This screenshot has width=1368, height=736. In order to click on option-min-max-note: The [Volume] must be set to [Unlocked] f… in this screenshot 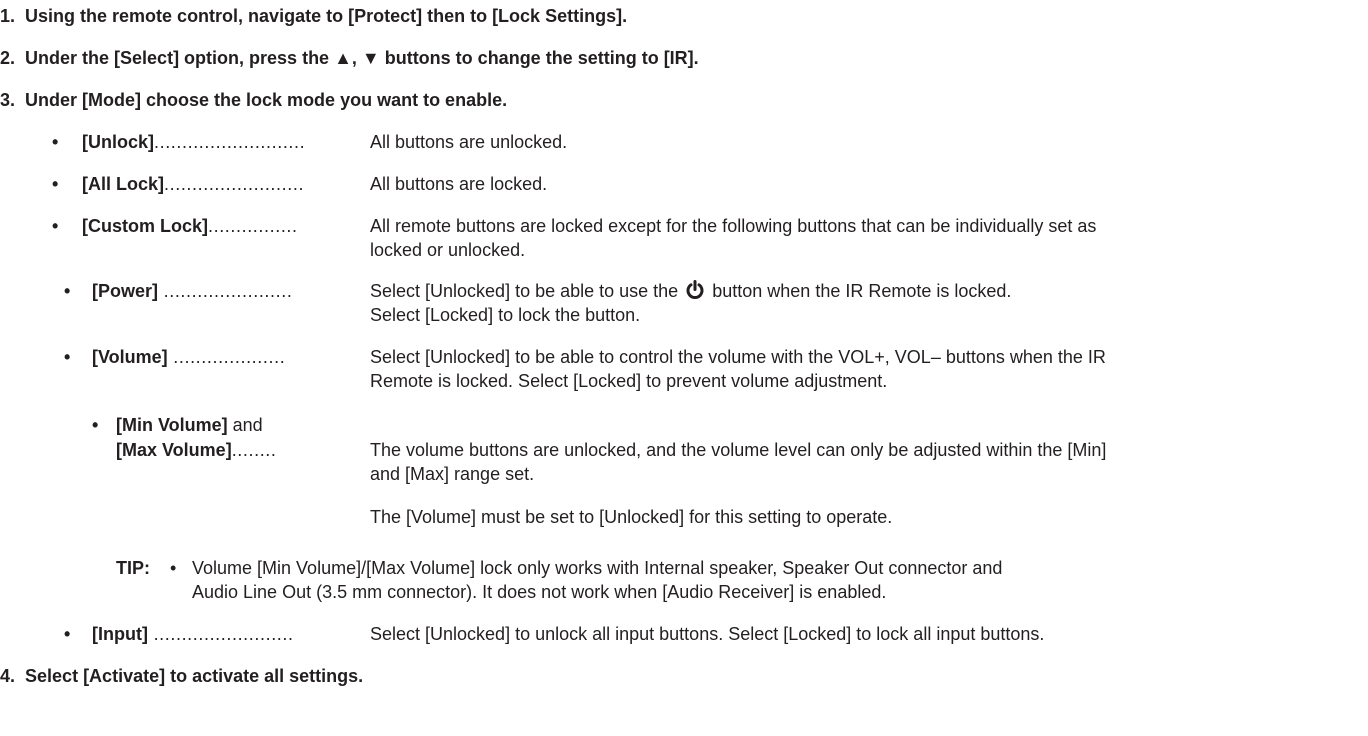, I will do `click(631, 517)`.